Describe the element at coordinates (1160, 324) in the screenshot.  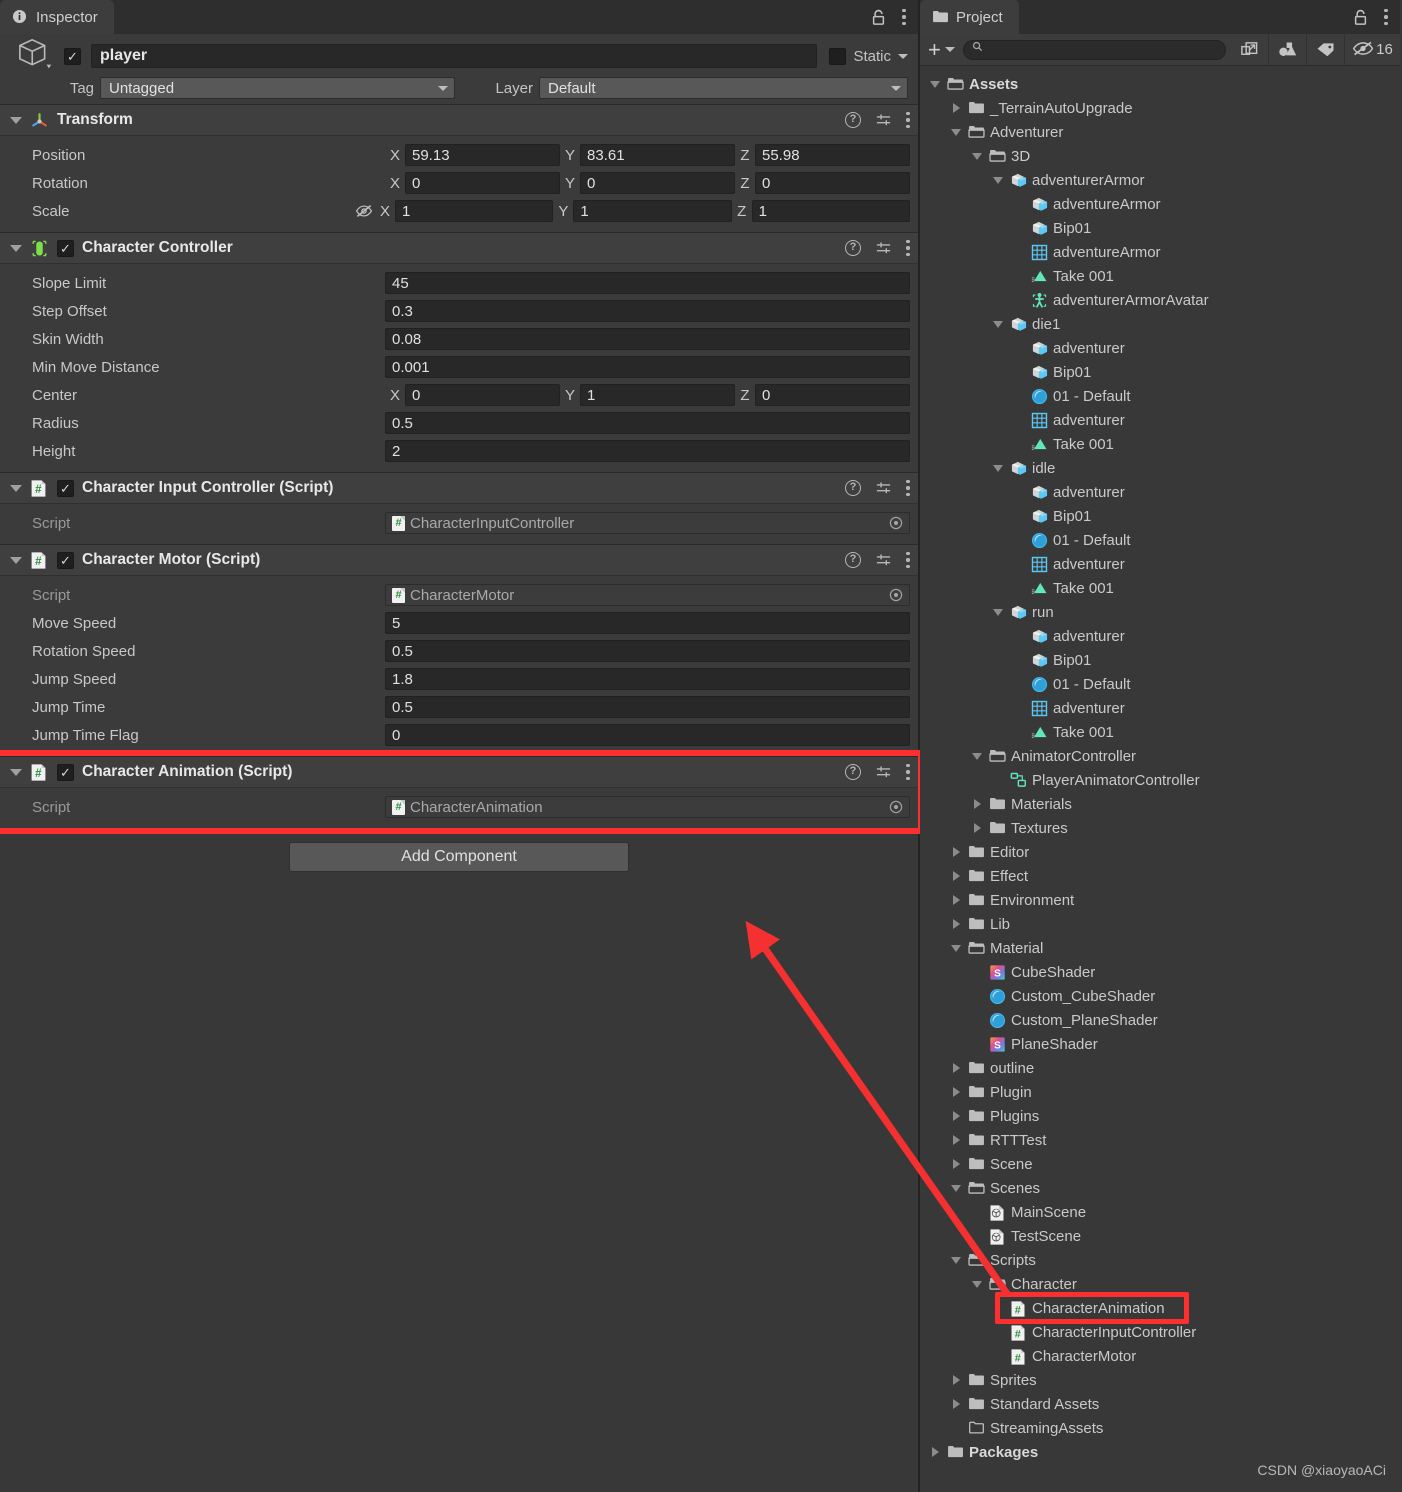
I see `tree-item: die1` at that location.